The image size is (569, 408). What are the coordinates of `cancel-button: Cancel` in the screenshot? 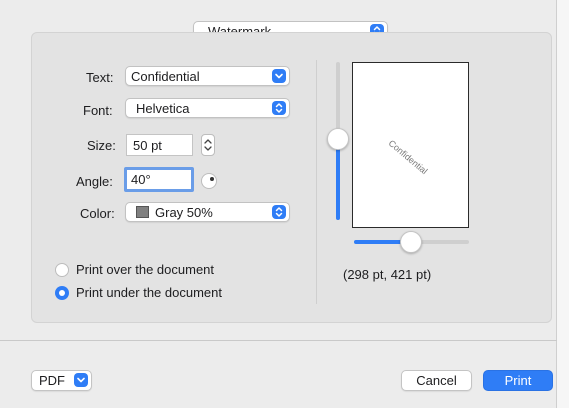 It's located at (436, 380).